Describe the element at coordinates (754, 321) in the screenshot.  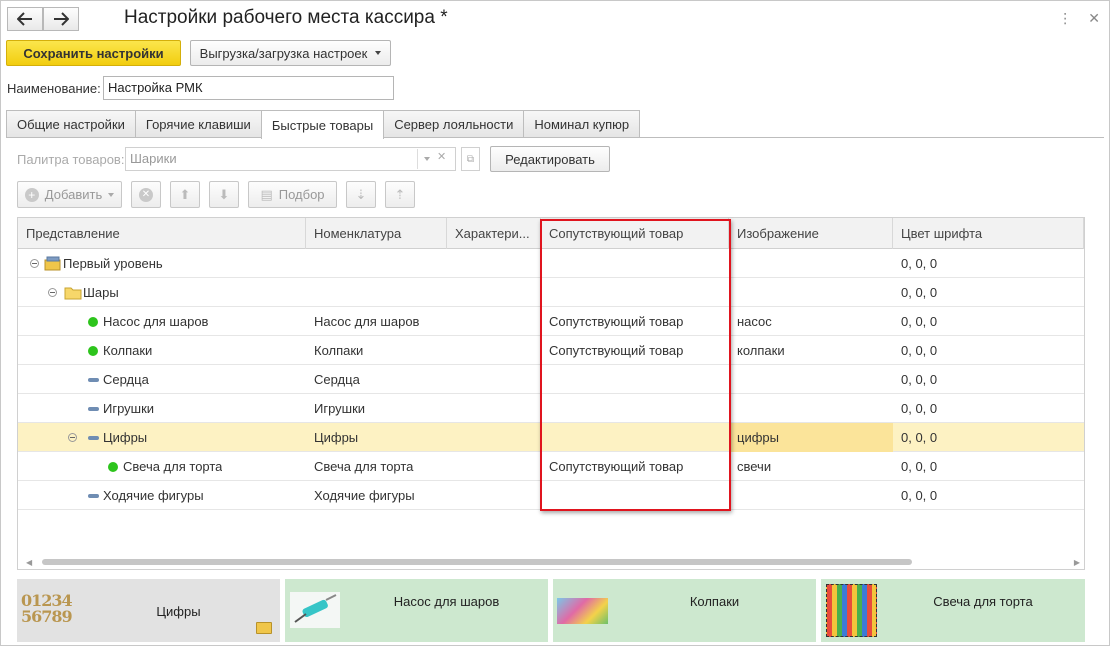
I see `cell-image: насос` at that location.